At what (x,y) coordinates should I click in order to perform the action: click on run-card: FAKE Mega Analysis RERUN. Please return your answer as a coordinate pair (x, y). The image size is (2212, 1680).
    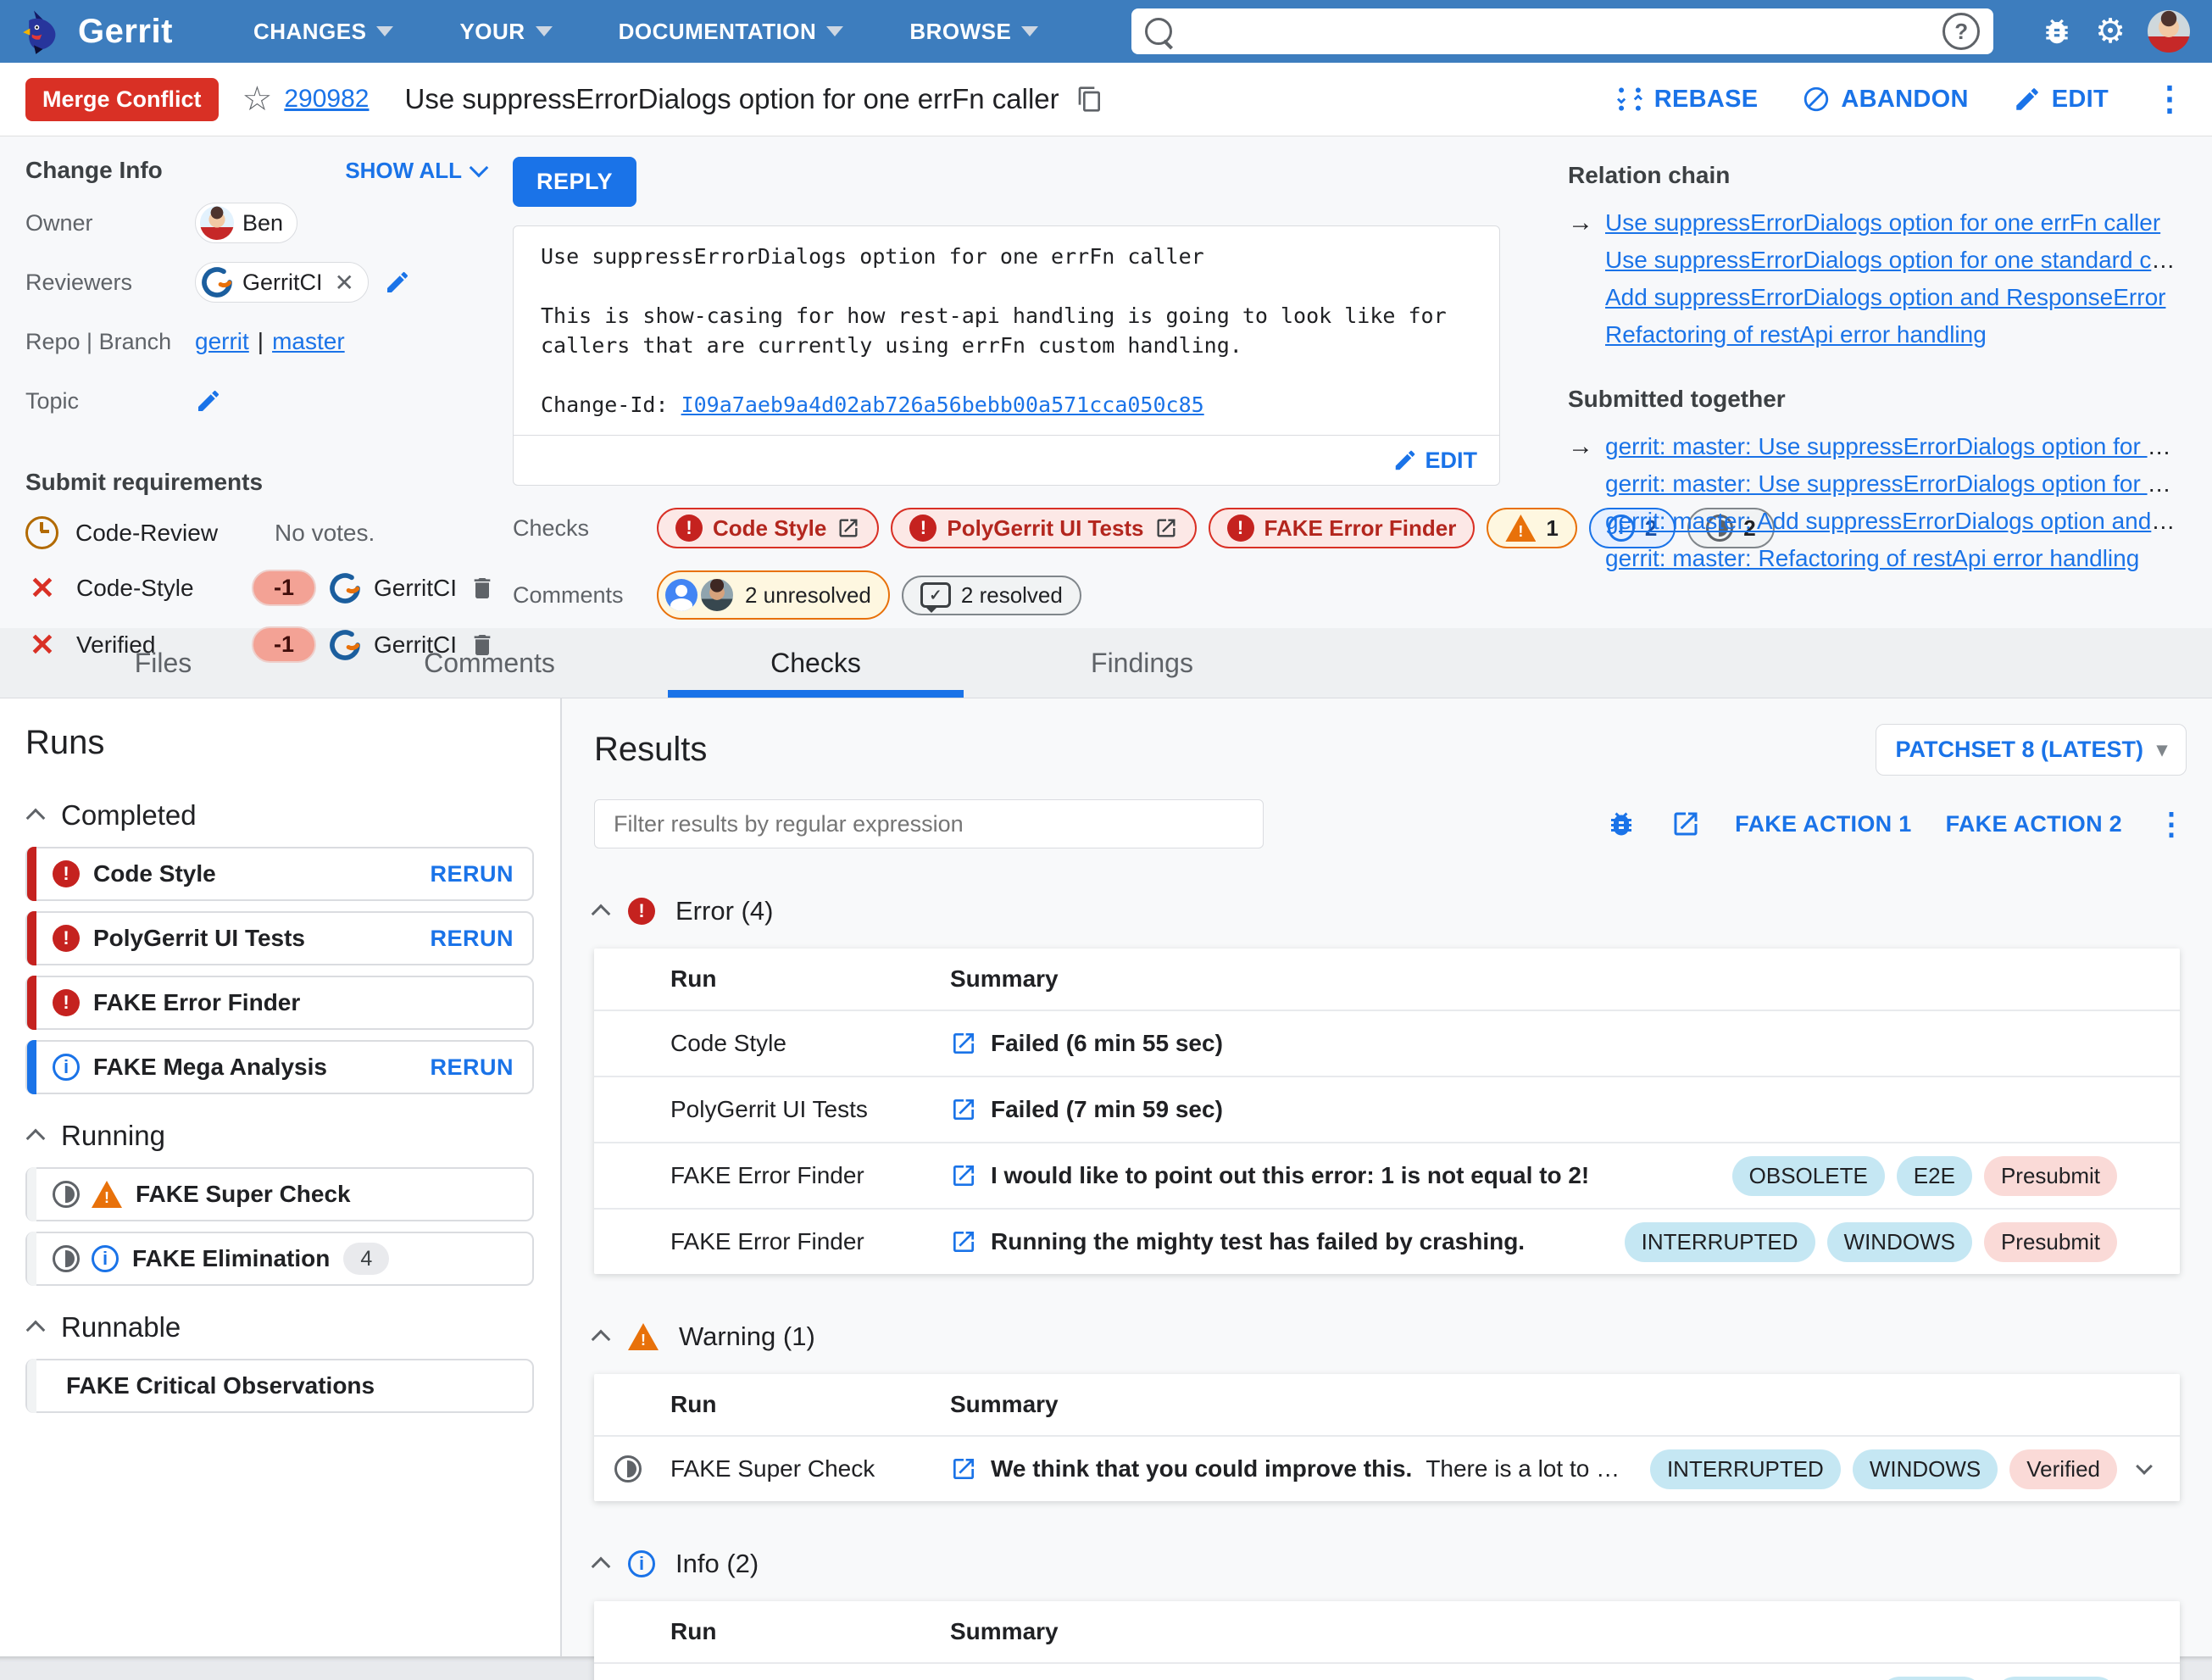
    Looking at the image, I should click on (279, 1067).